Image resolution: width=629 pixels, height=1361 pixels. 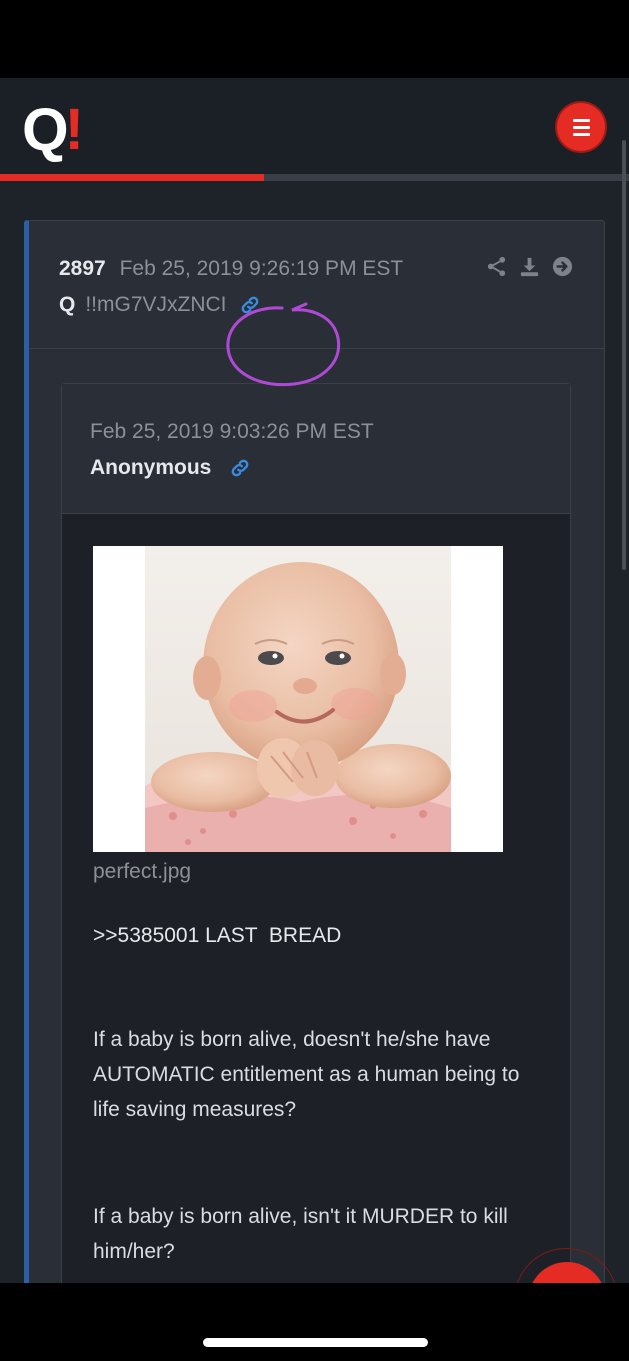 What do you see at coordinates (67, 304) in the screenshot?
I see `post-author: Q` at bounding box center [67, 304].